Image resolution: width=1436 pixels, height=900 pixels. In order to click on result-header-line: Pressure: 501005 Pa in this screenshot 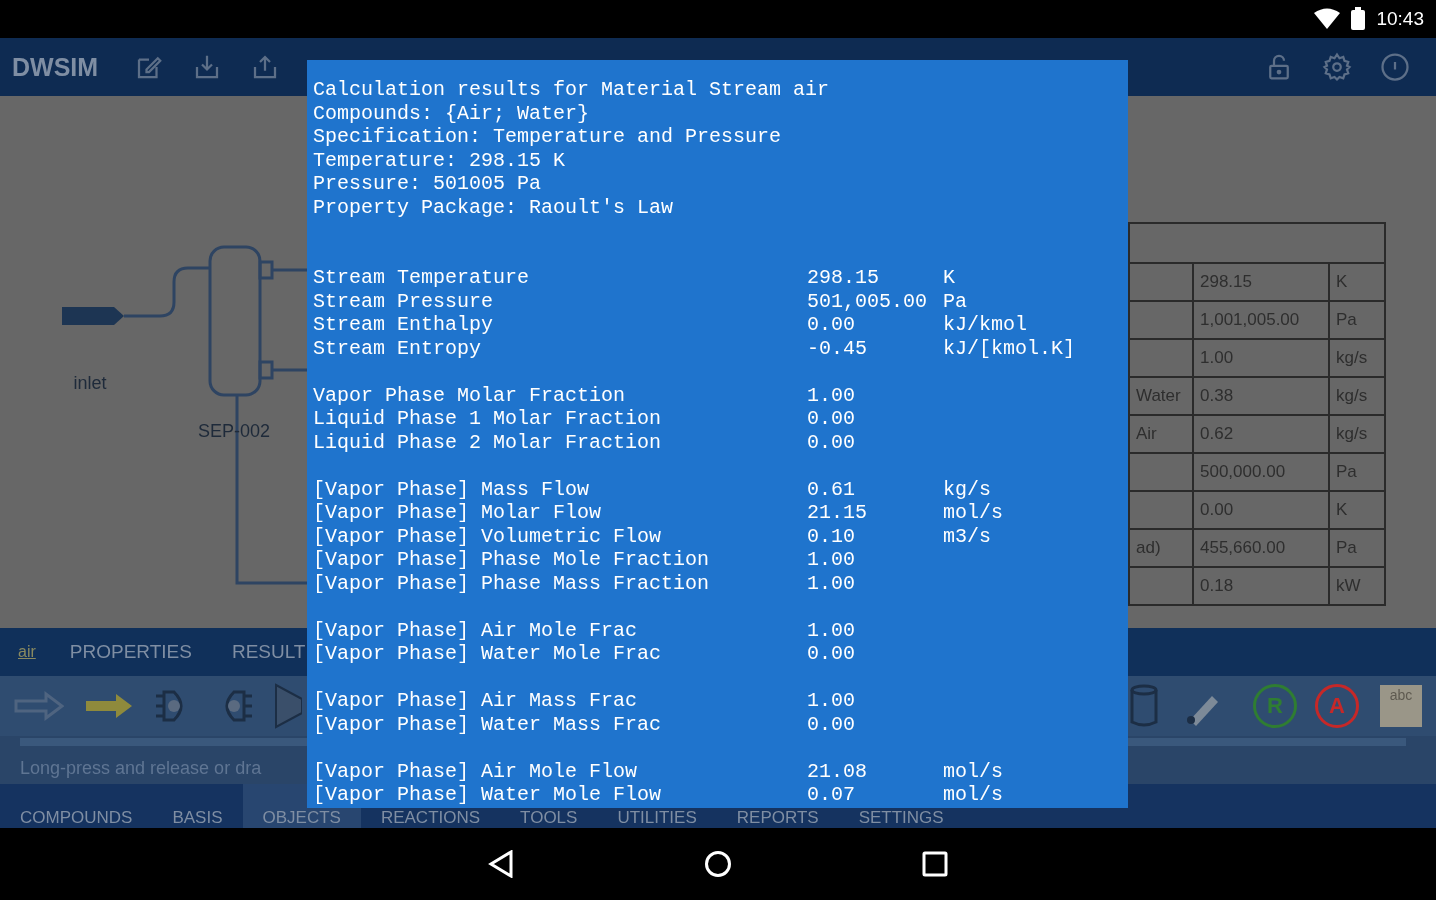, I will do `click(428, 184)`.